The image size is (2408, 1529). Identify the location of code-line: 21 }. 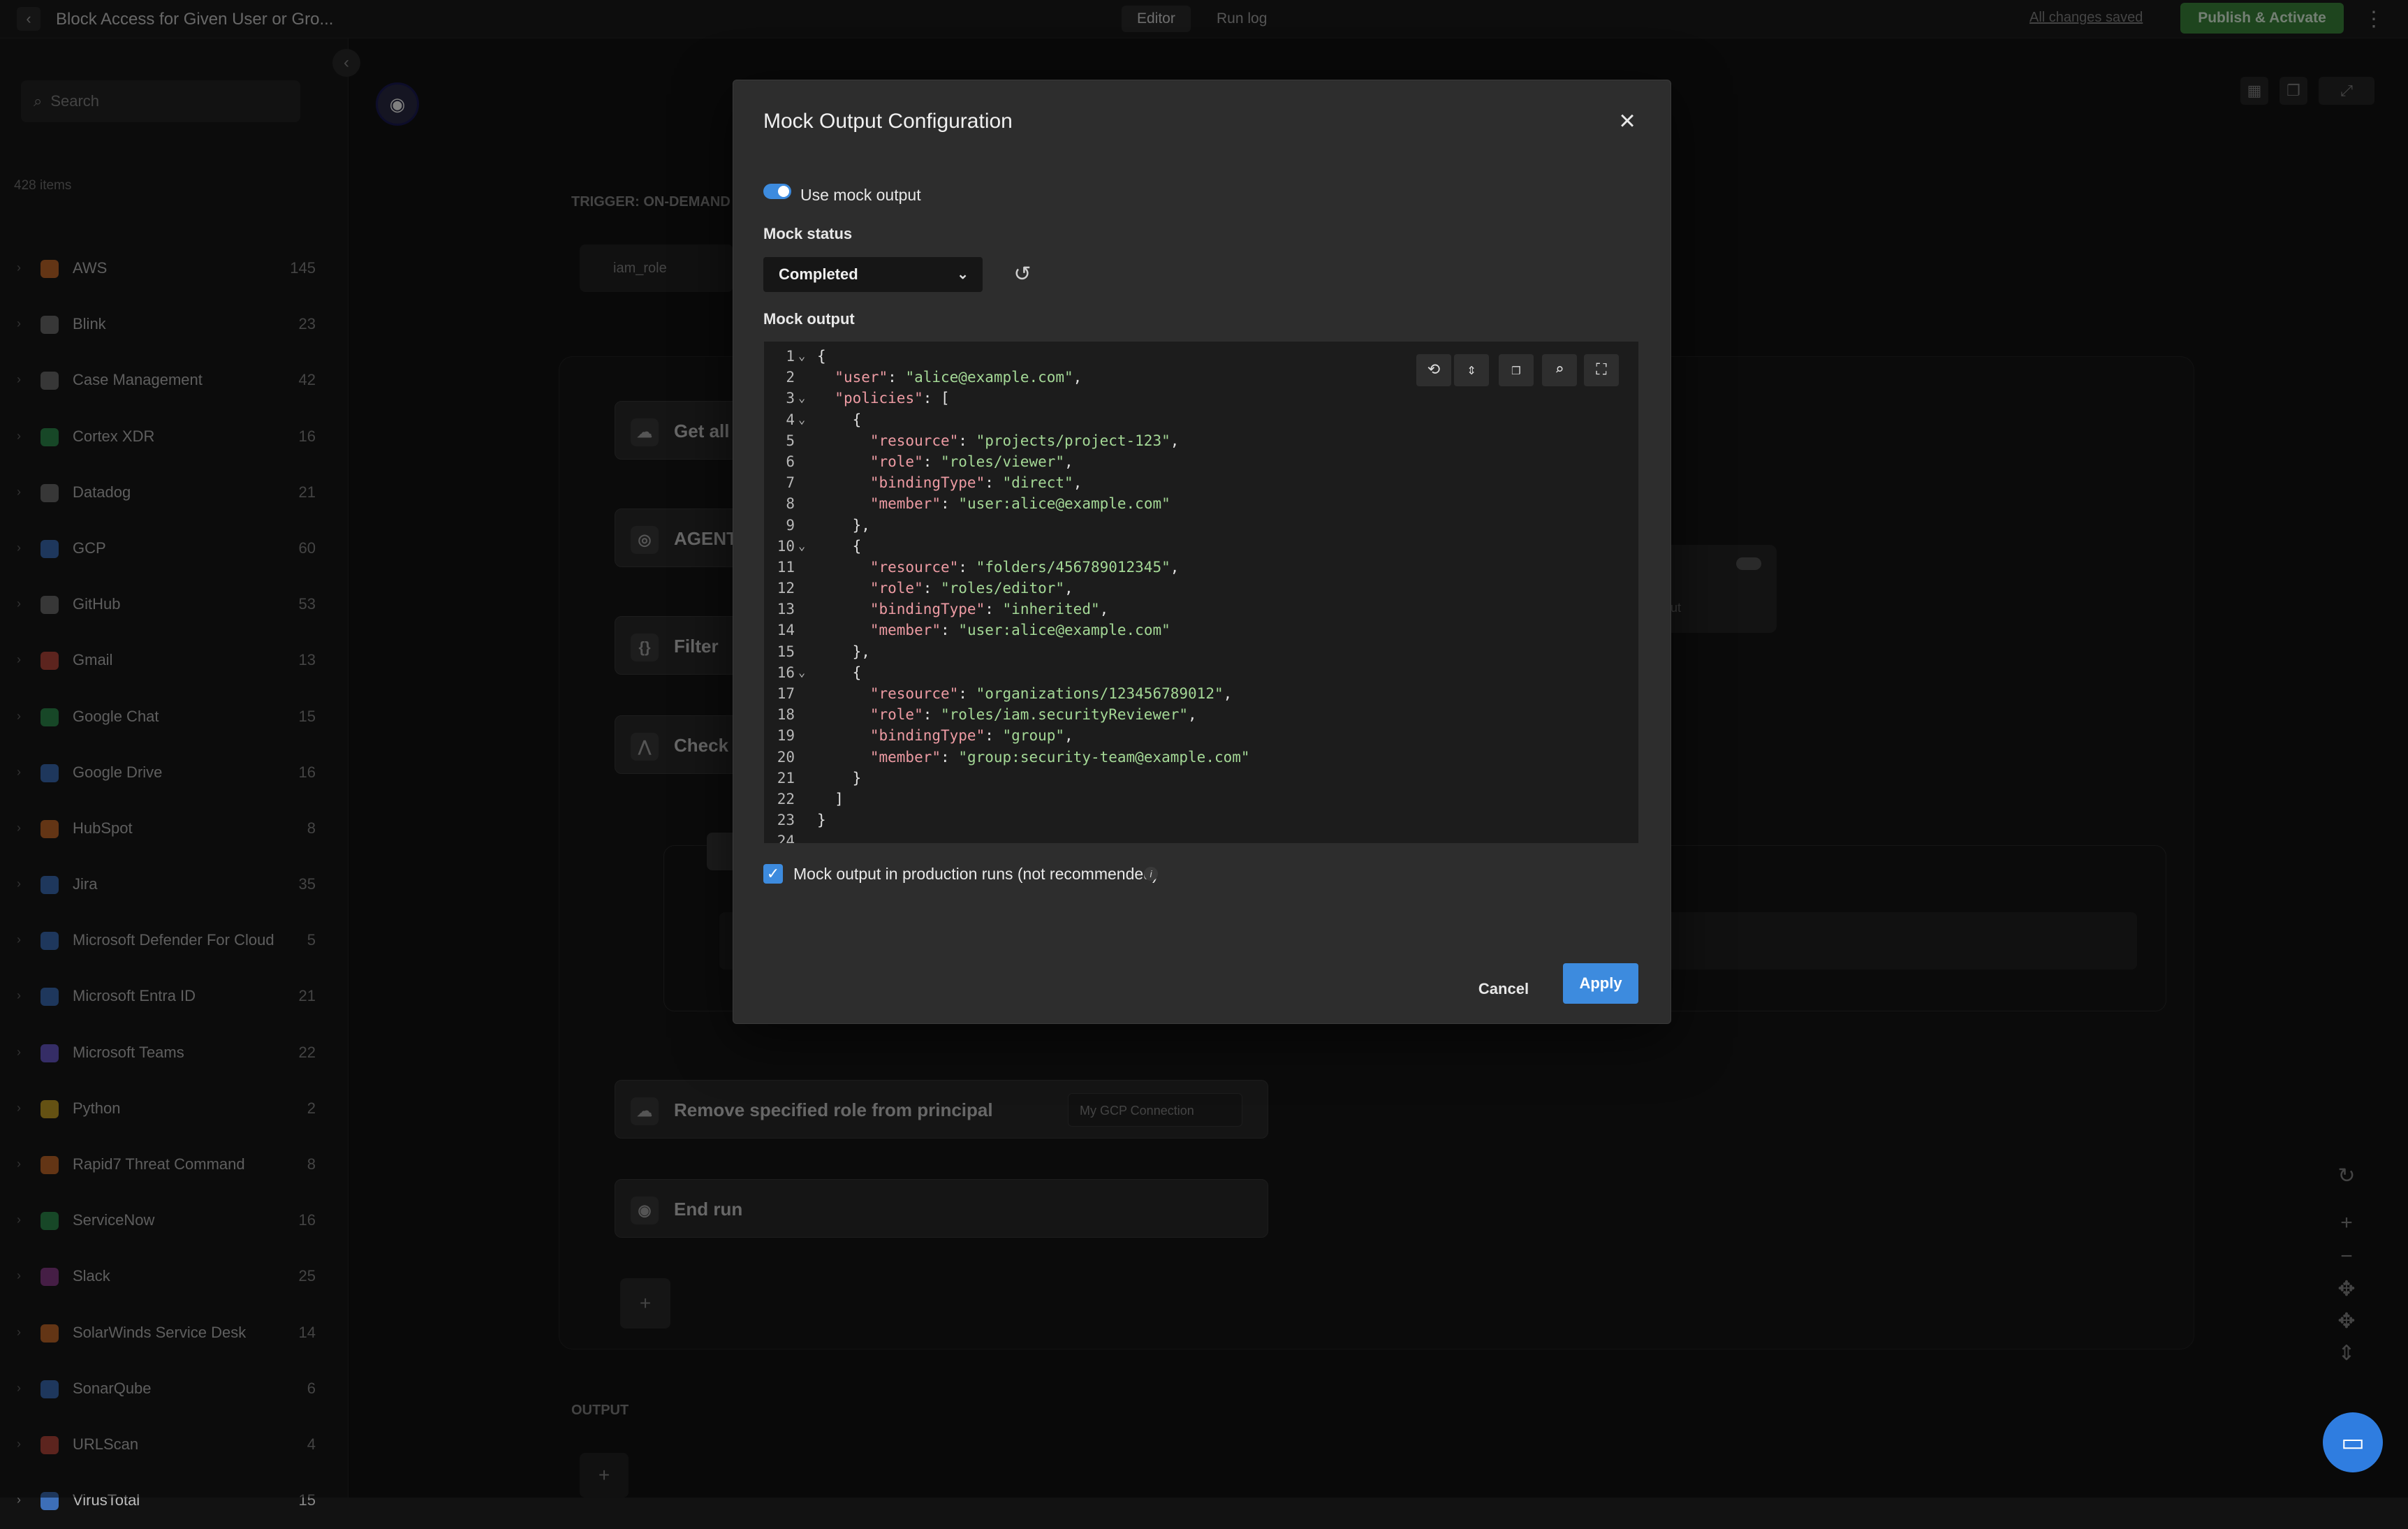
(1196, 778).